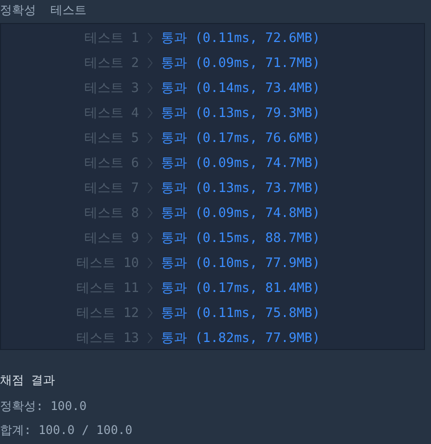  What do you see at coordinates (241, 213) in the screenshot?
I see `test-result: 통과 (0.09ms, 74.8MB)` at bounding box center [241, 213].